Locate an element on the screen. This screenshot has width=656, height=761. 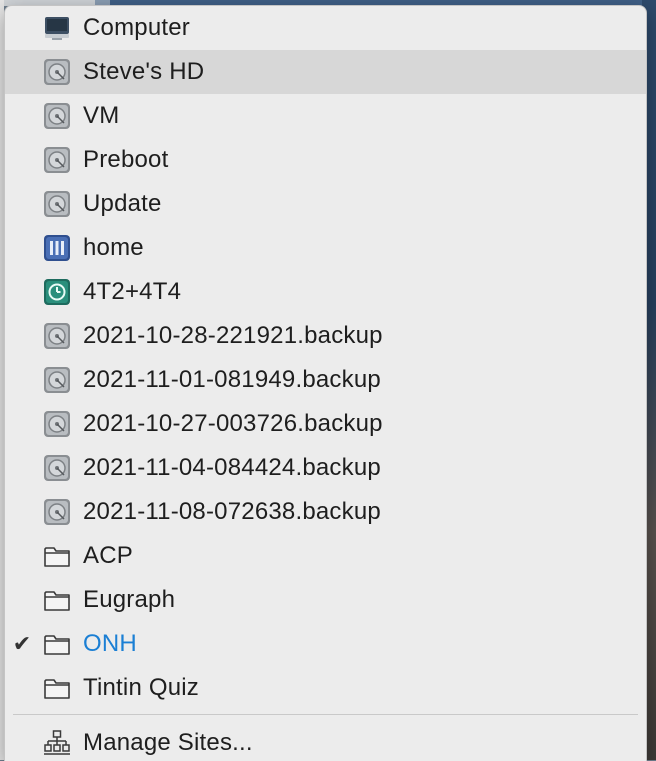
menu-item-home: home is located at coordinates (325, 248).